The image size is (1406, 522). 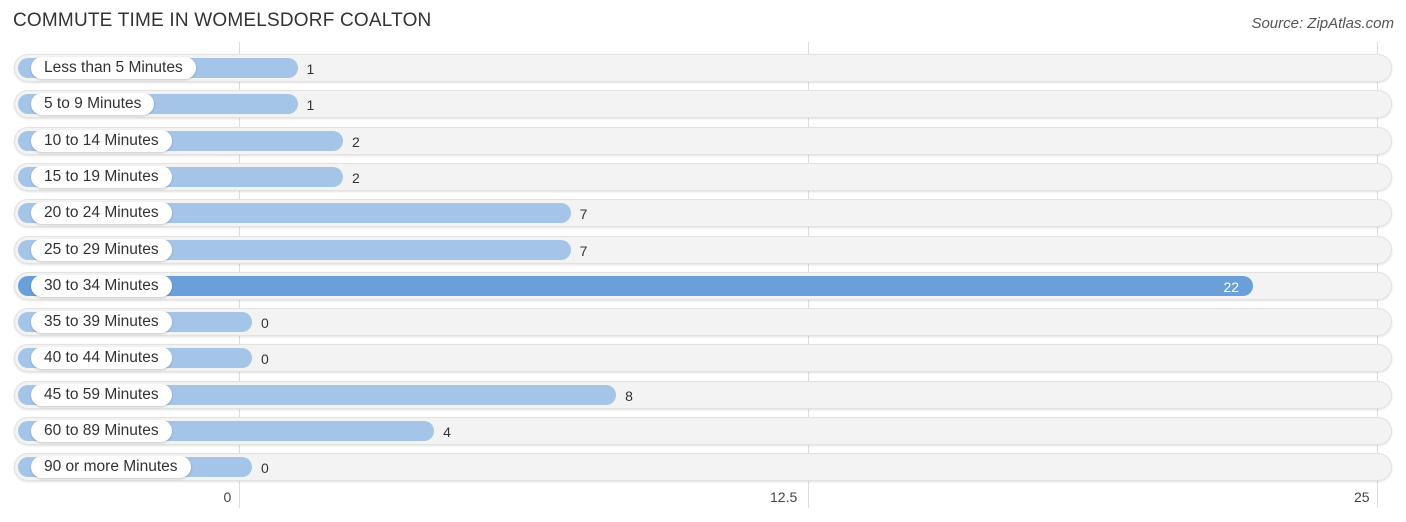 I want to click on category-label: 45 to 59 Minutes, so click(x=101, y=394).